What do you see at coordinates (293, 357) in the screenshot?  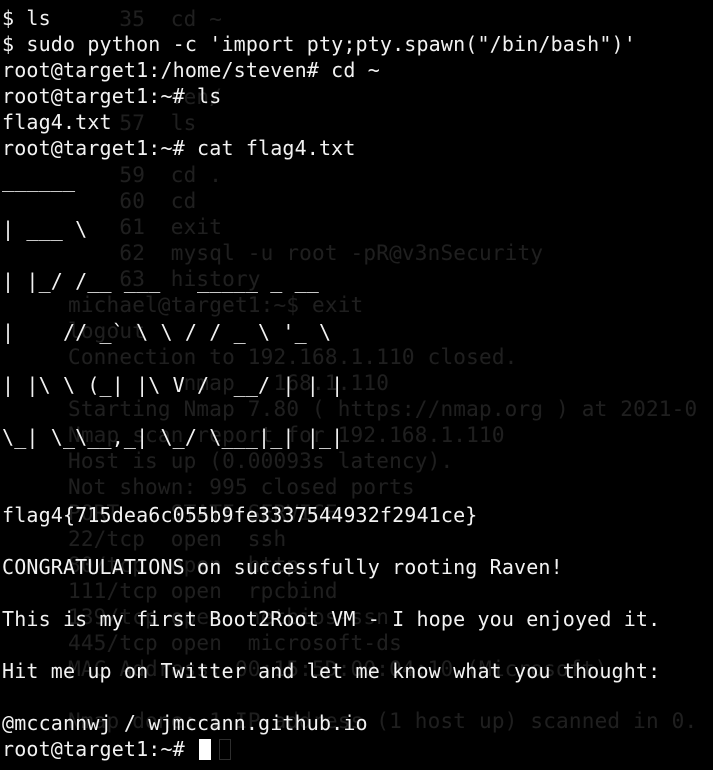 I see `ghost-line: Connection to 192.168.1.110 closed.` at bounding box center [293, 357].